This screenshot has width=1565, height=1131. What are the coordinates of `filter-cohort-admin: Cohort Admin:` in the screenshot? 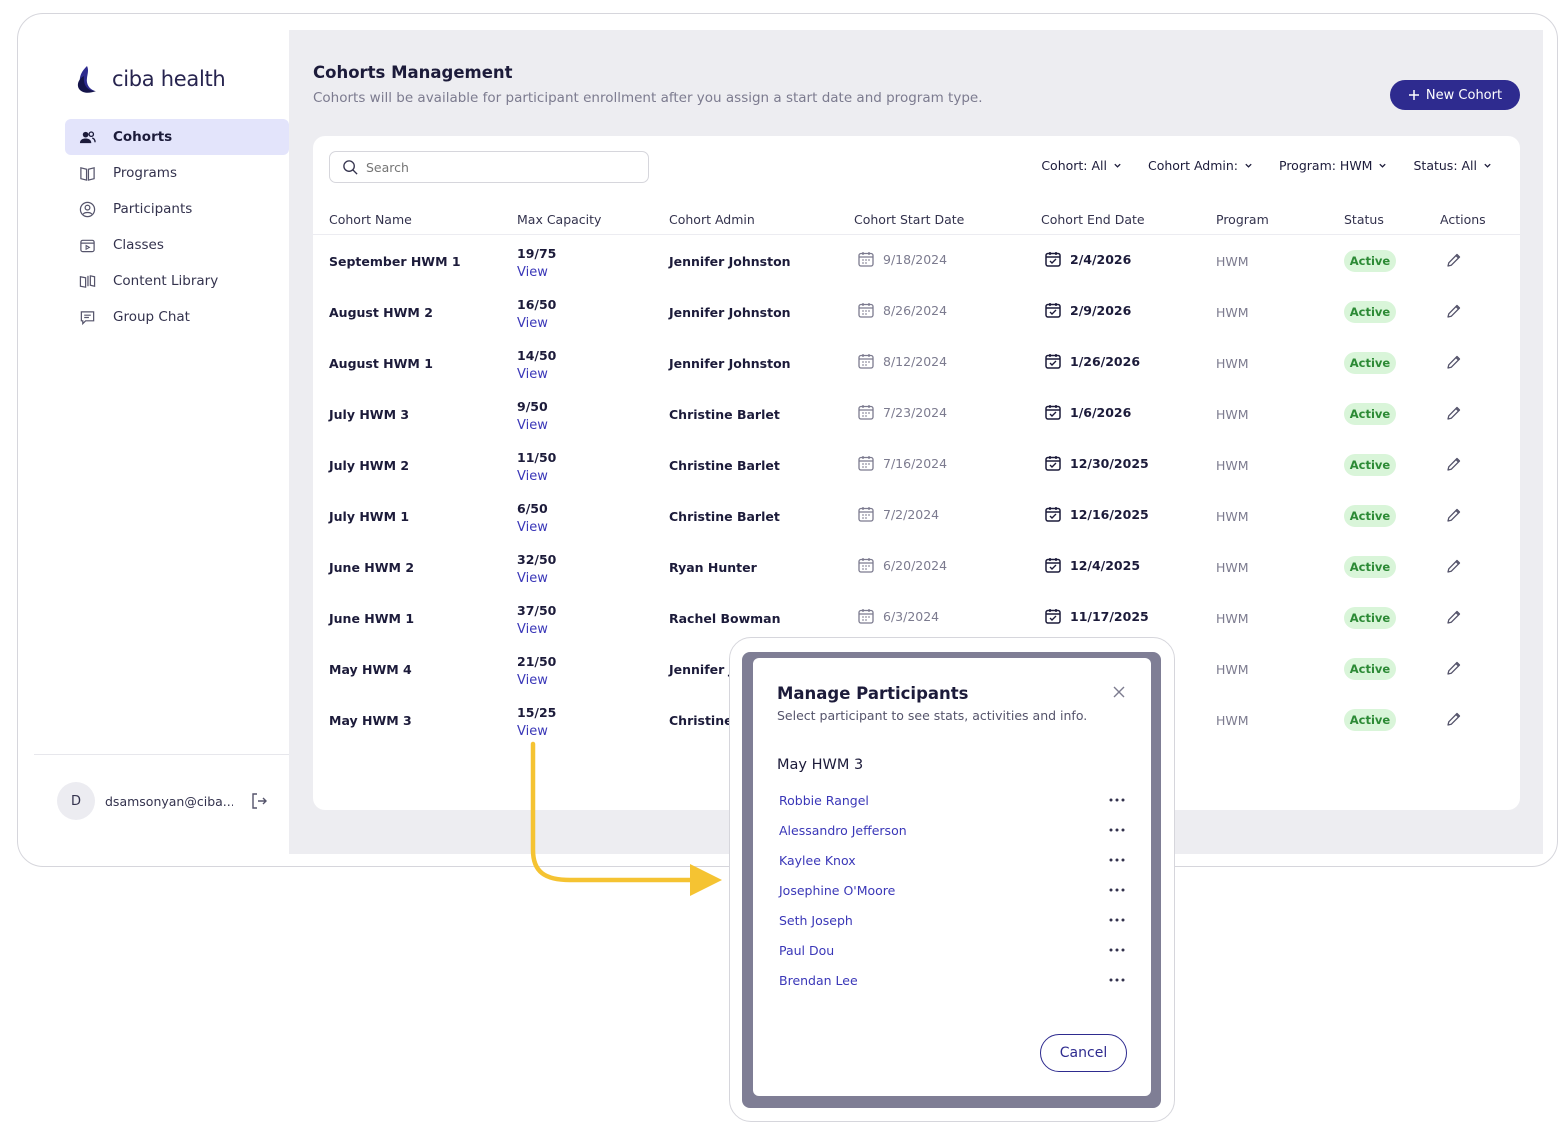 It's located at (1200, 165).